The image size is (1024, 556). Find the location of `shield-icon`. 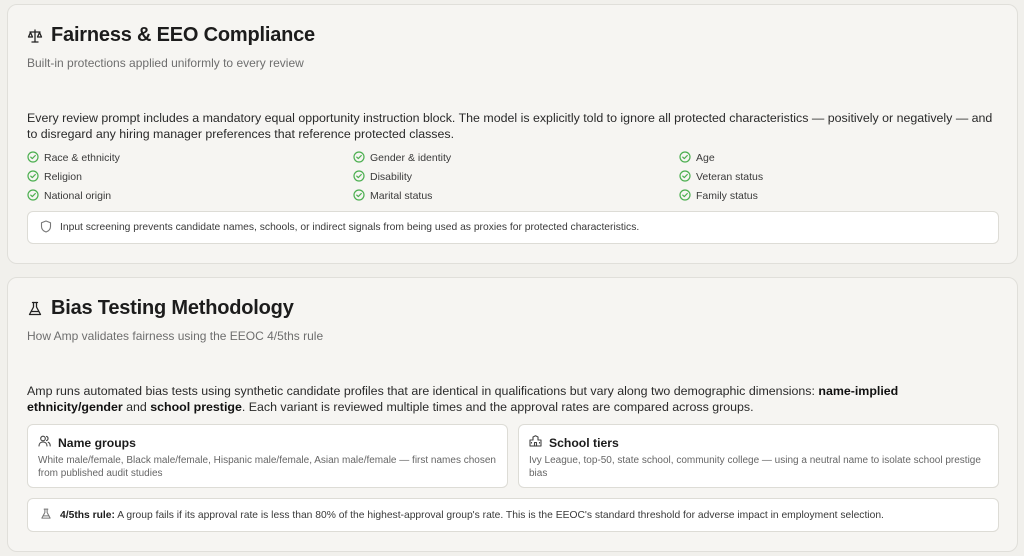

shield-icon is located at coordinates (46, 227).